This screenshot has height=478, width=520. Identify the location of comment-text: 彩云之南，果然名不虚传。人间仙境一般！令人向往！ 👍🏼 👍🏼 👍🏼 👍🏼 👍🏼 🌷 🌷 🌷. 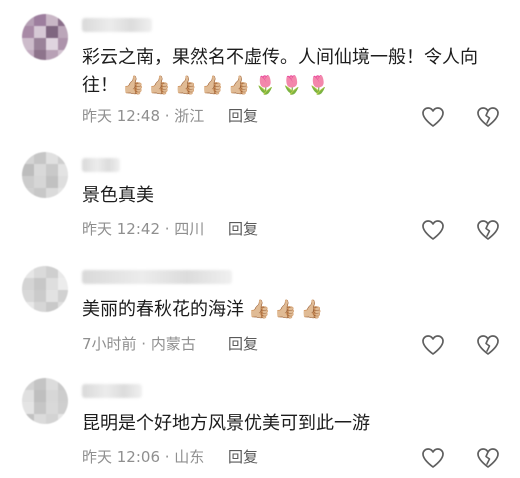
(292, 72).